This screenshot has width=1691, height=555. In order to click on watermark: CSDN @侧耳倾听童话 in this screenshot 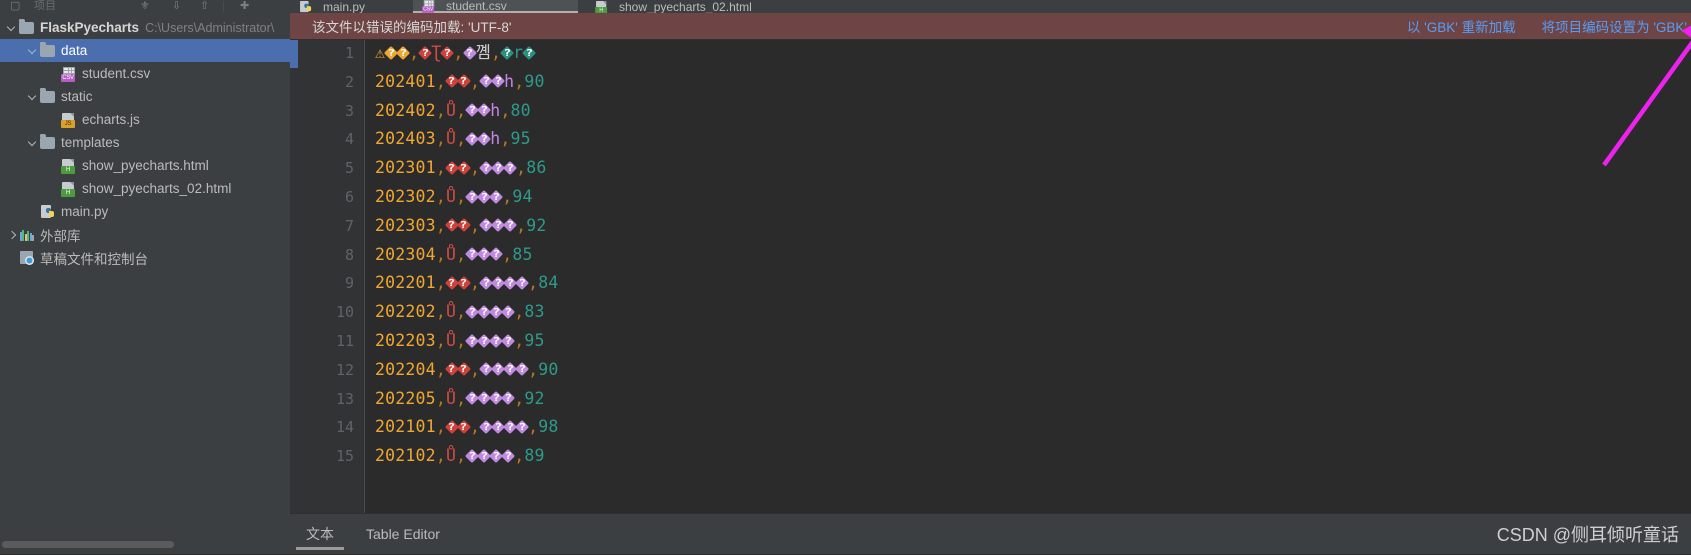, I will do `click(1587, 535)`.